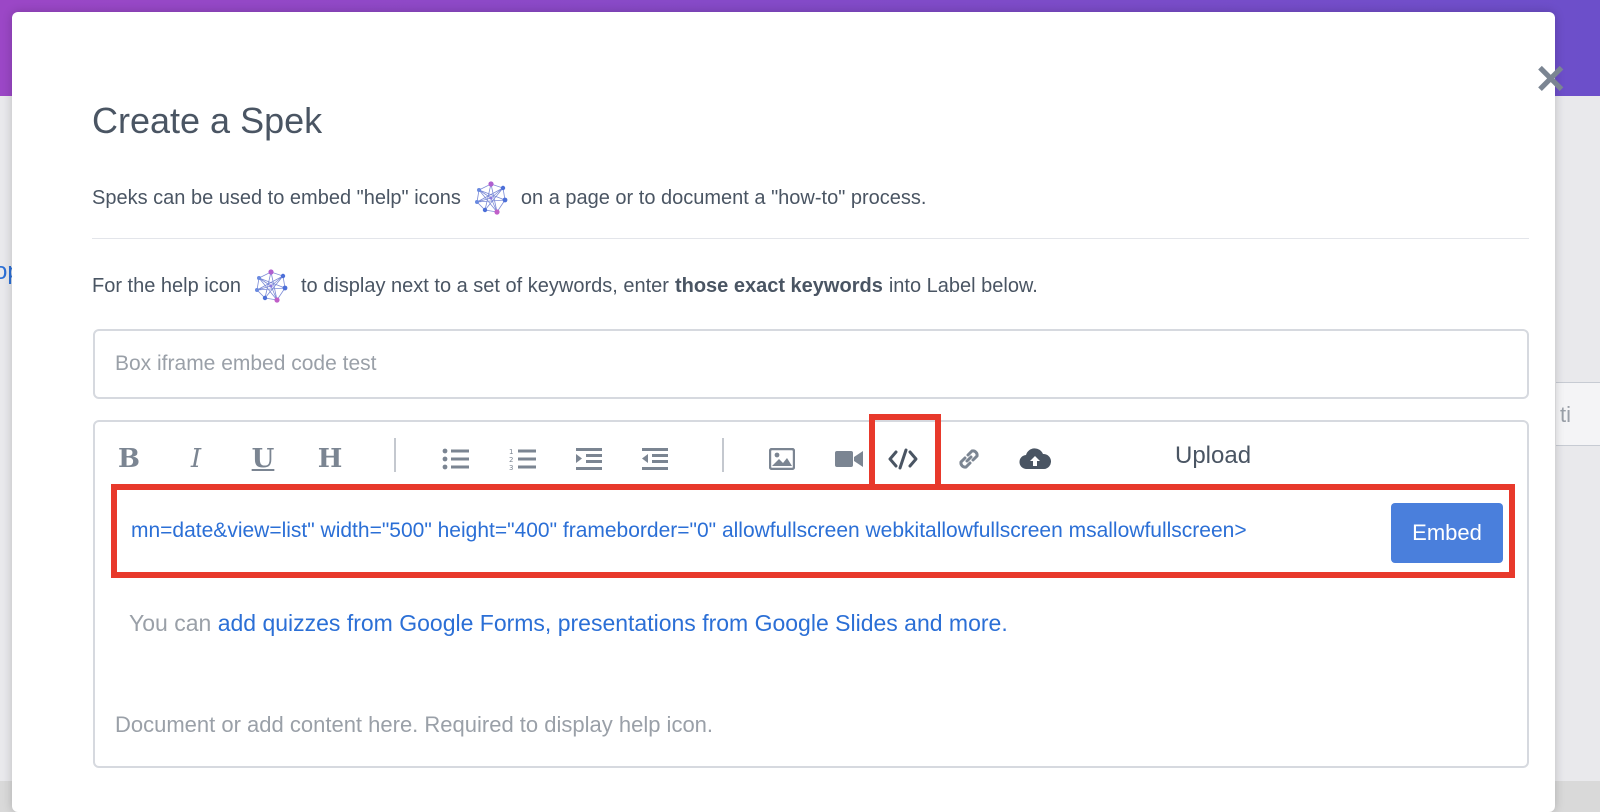  I want to click on instruction-text-before: For the help icon, so click(166, 285).